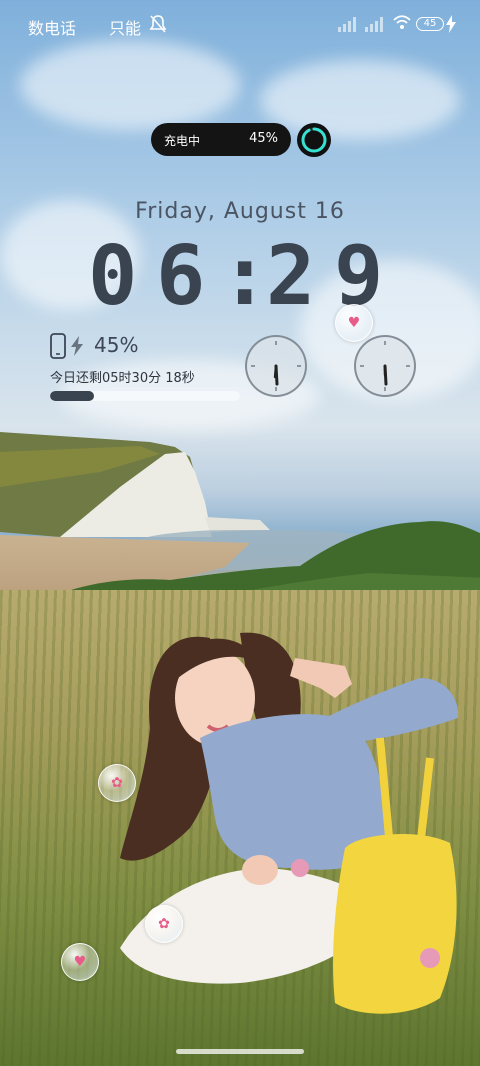 The height and width of the screenshot is (1066, 480). I want to click on charging-indicator: 充电中 45%, so click(221, 139).